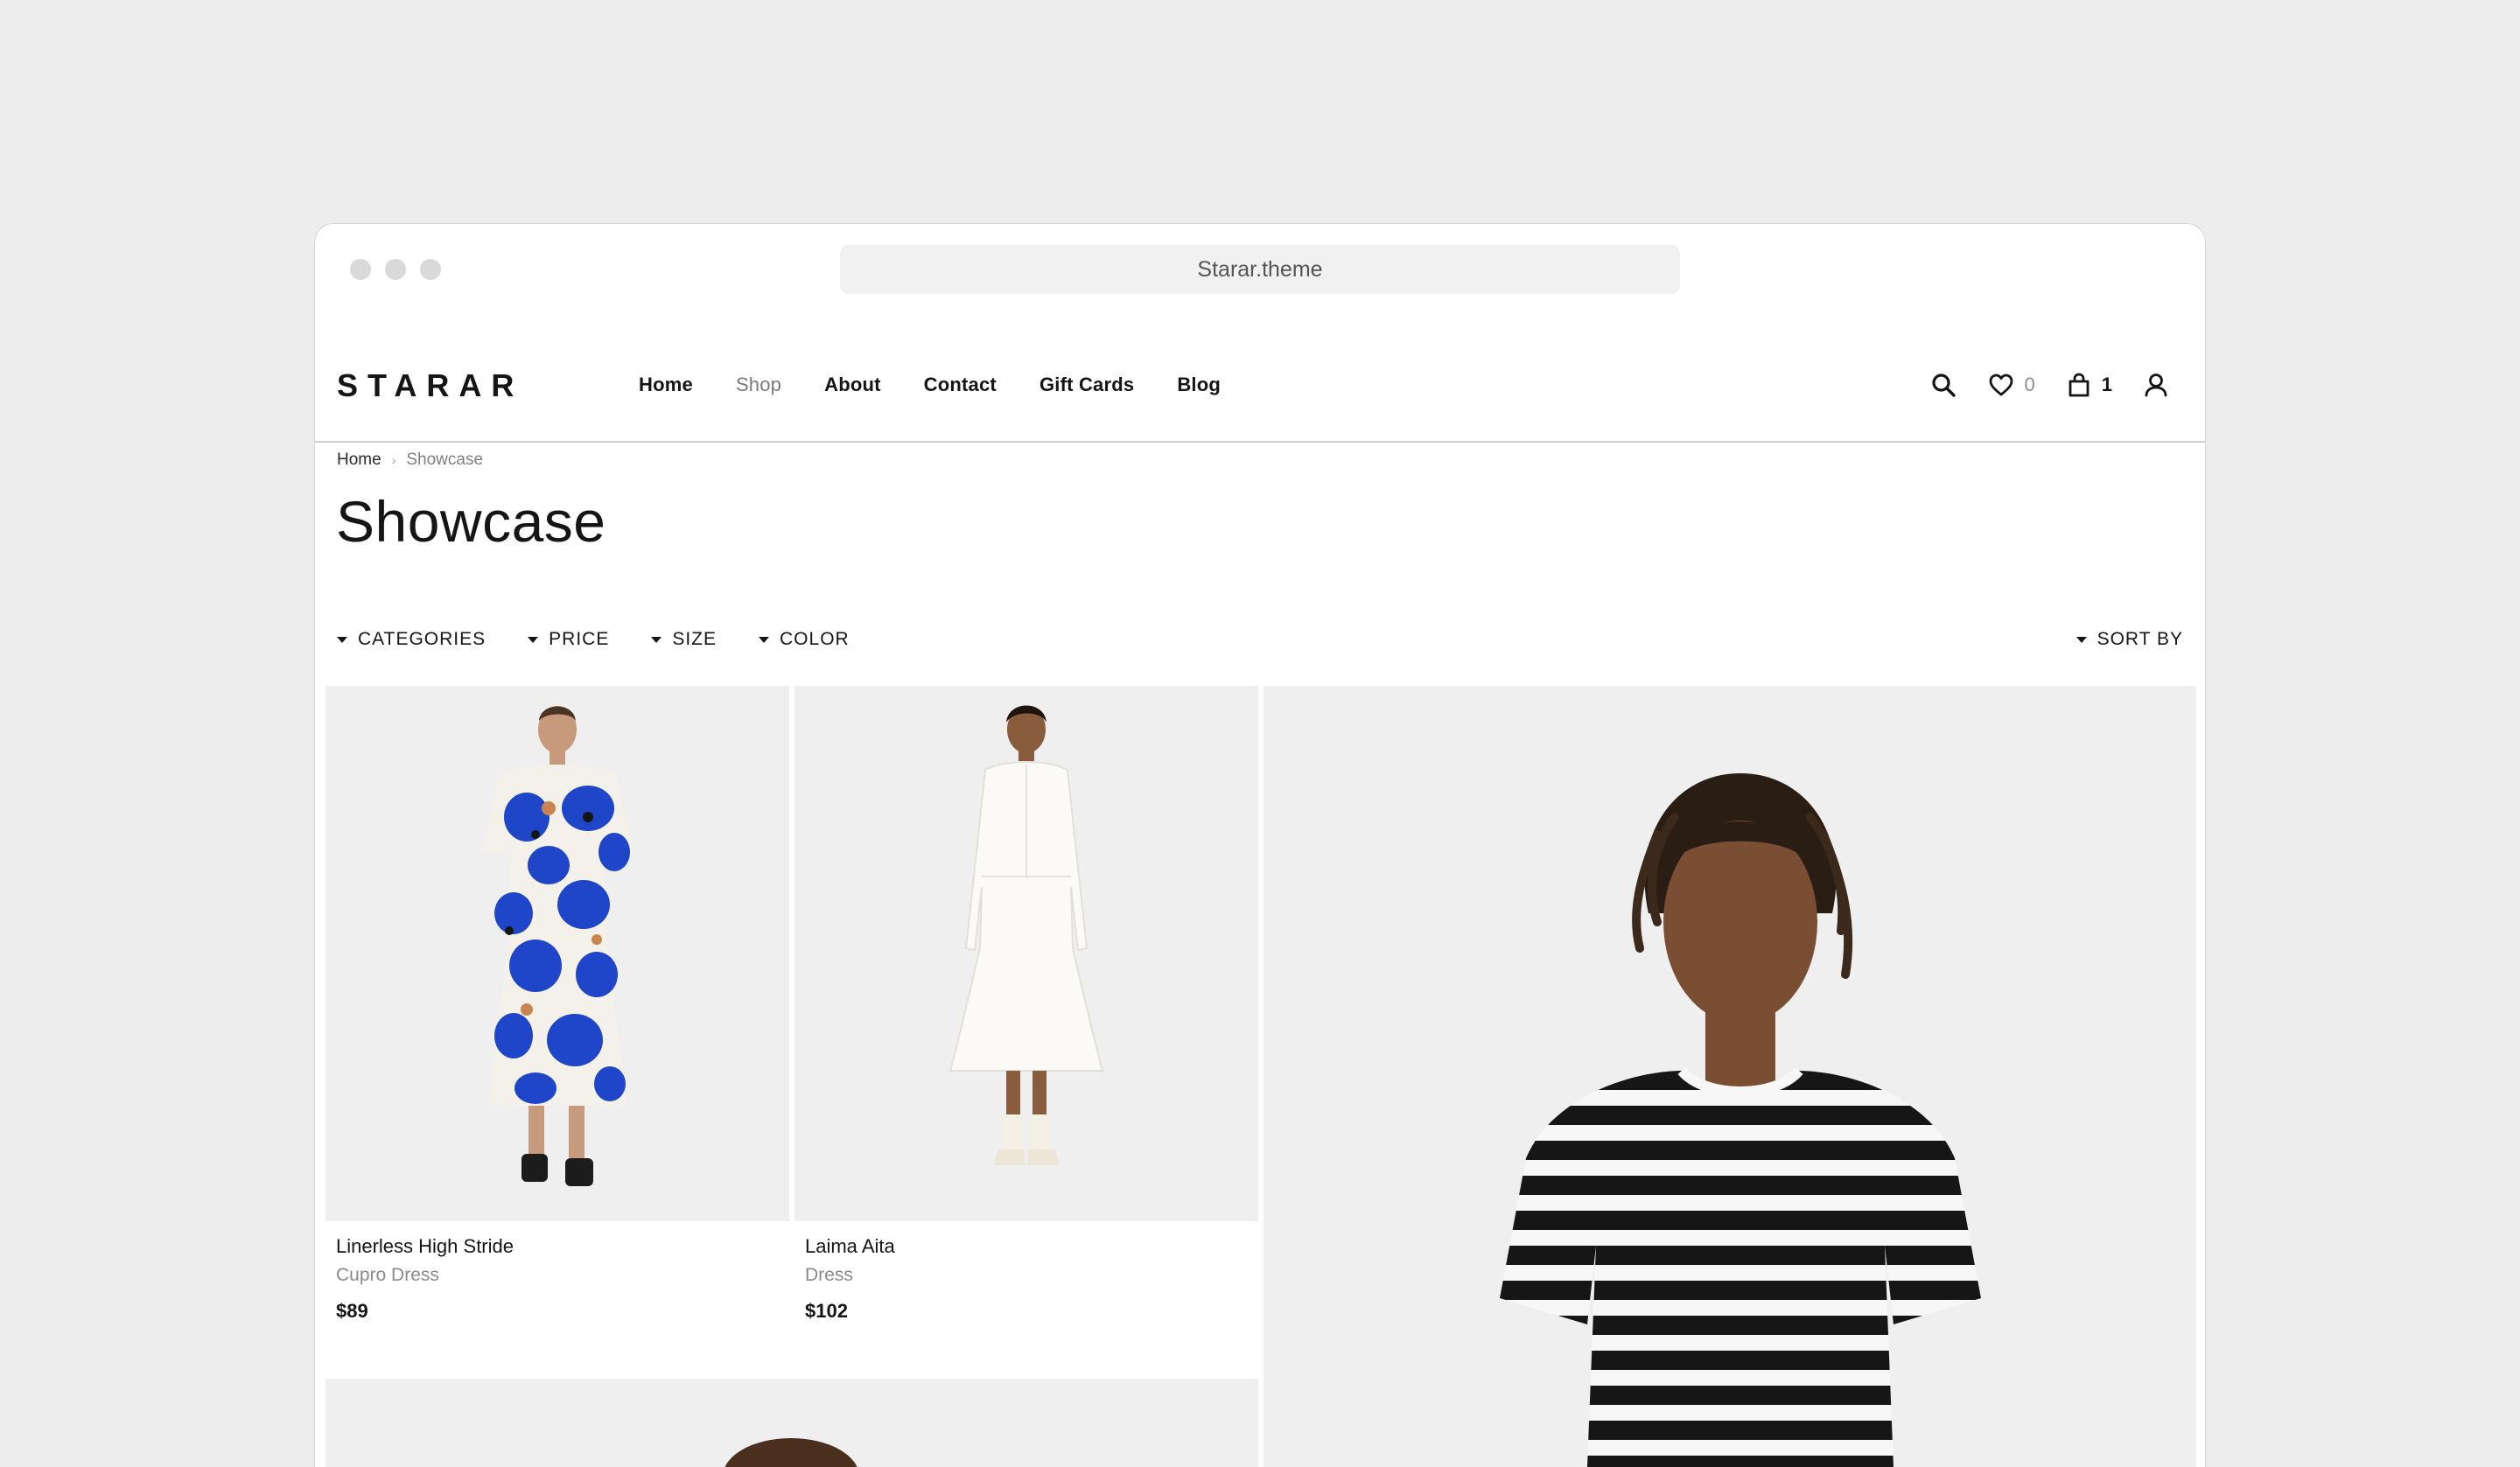 The width and height of the screenshot is (2520, 1467). I want to click on filter-categories: CATEGORIES, so click(411, 639).